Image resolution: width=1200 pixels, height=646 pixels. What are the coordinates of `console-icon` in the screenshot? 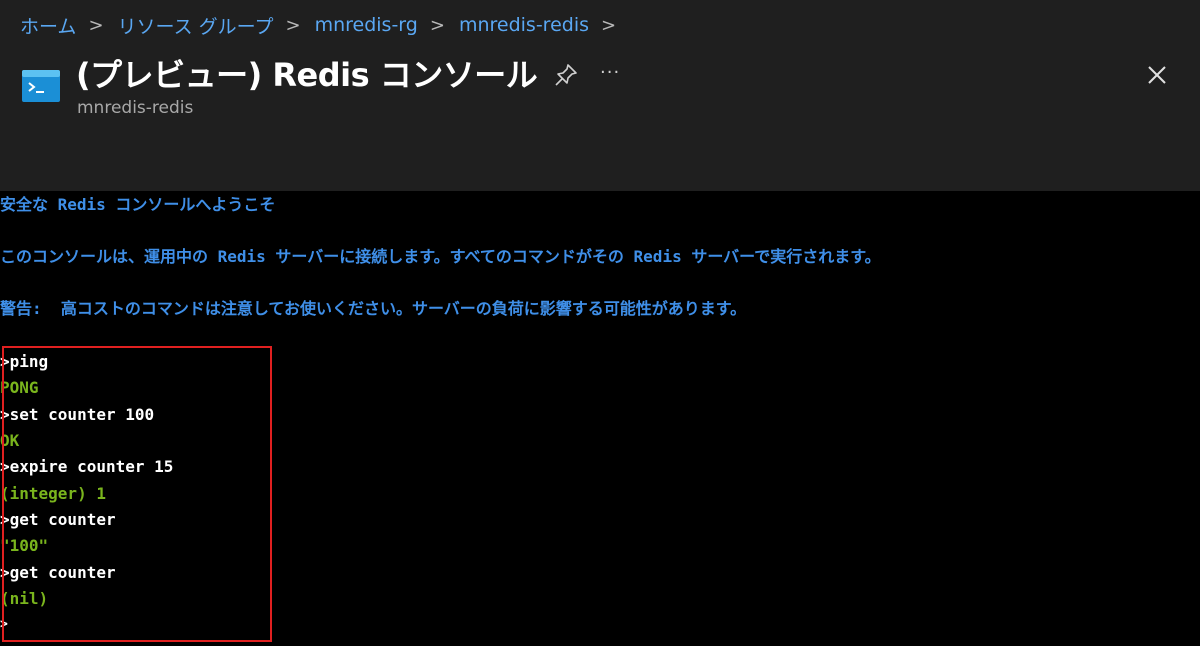 It's located at (41, 86).